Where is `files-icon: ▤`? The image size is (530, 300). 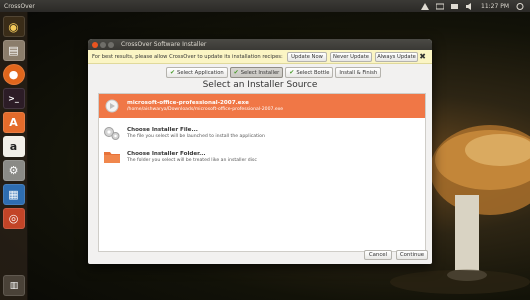 files-icon: ▤ is located at coordinates (13, 50).